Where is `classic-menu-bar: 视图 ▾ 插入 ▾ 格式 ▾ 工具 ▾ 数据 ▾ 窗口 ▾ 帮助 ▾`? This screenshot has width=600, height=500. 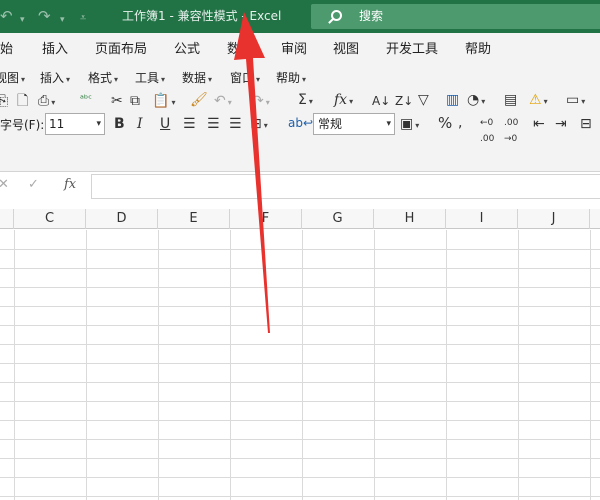 classic-menu-bar: 视图 ▾ 插入 ▾ 格式 ▾ 工具 ▾ 数据 ▾ 窗口 ▾ 帮助 ▾ is located at coordinates (300, 78).